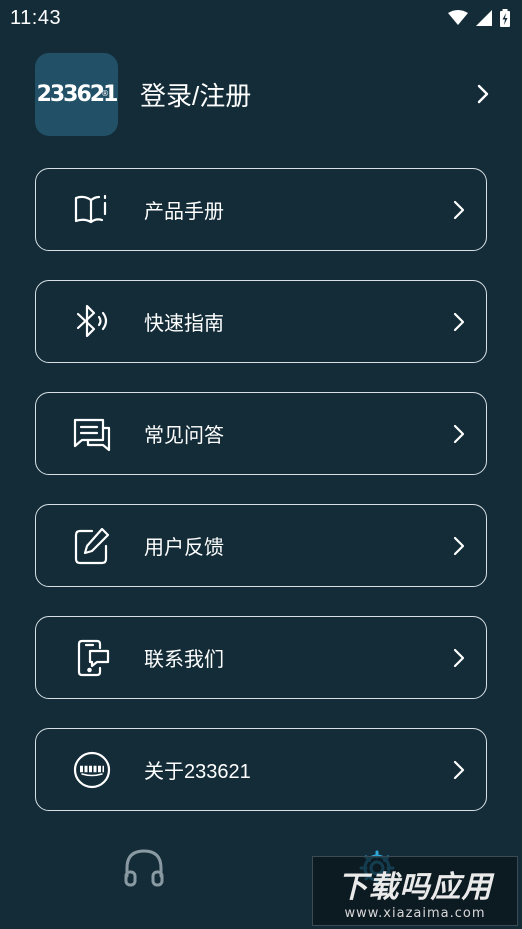 The image size is (522, 929). Describe the element at coordinates (184, 324) in the screenshot. I see `menu-item-label: 快速指南` at that location.